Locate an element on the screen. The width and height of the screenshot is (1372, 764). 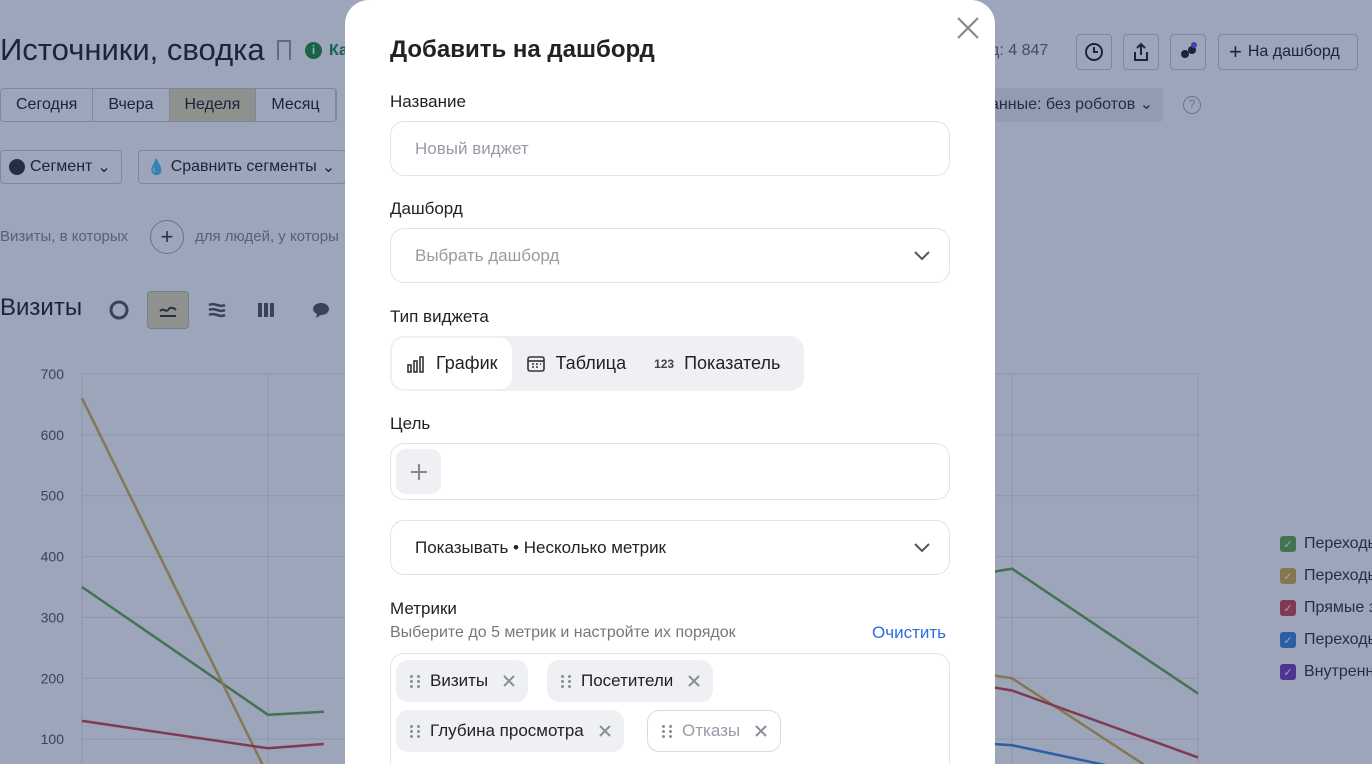
metric-chip-bounces: Отказы is located at coordinates (714, 731).